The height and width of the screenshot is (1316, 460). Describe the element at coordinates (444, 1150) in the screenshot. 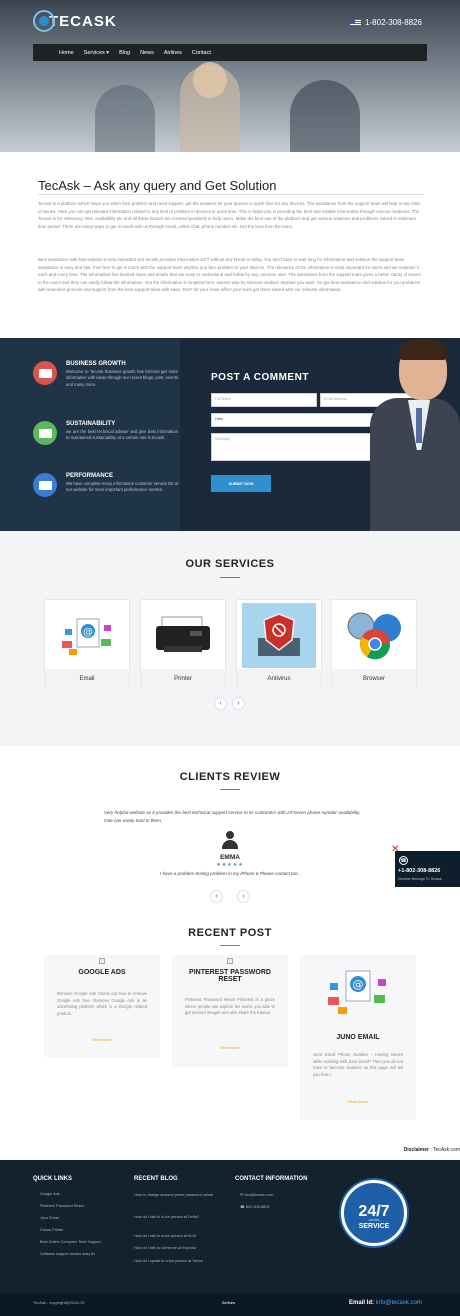

I see `disclaimer-text: : TecAsk.com` at that location.